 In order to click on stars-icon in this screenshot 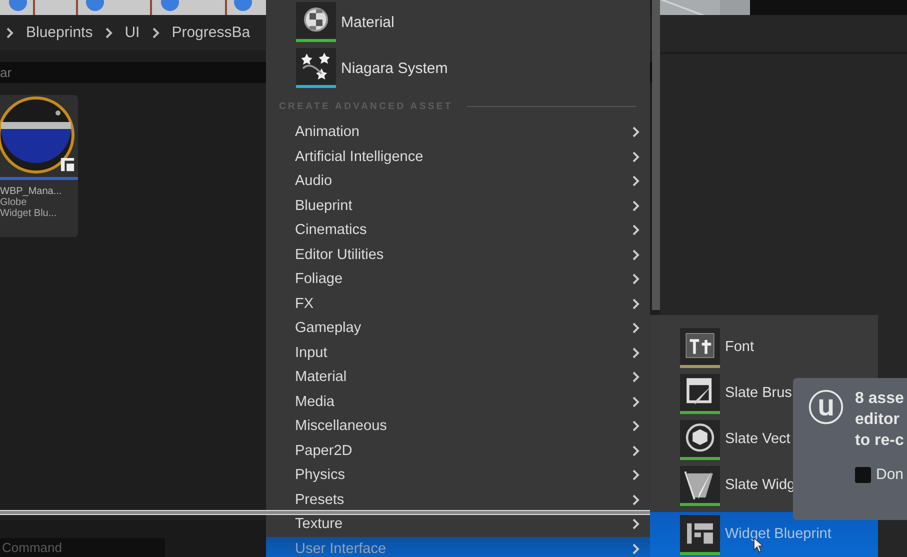, I will do `click(316, 68)`.